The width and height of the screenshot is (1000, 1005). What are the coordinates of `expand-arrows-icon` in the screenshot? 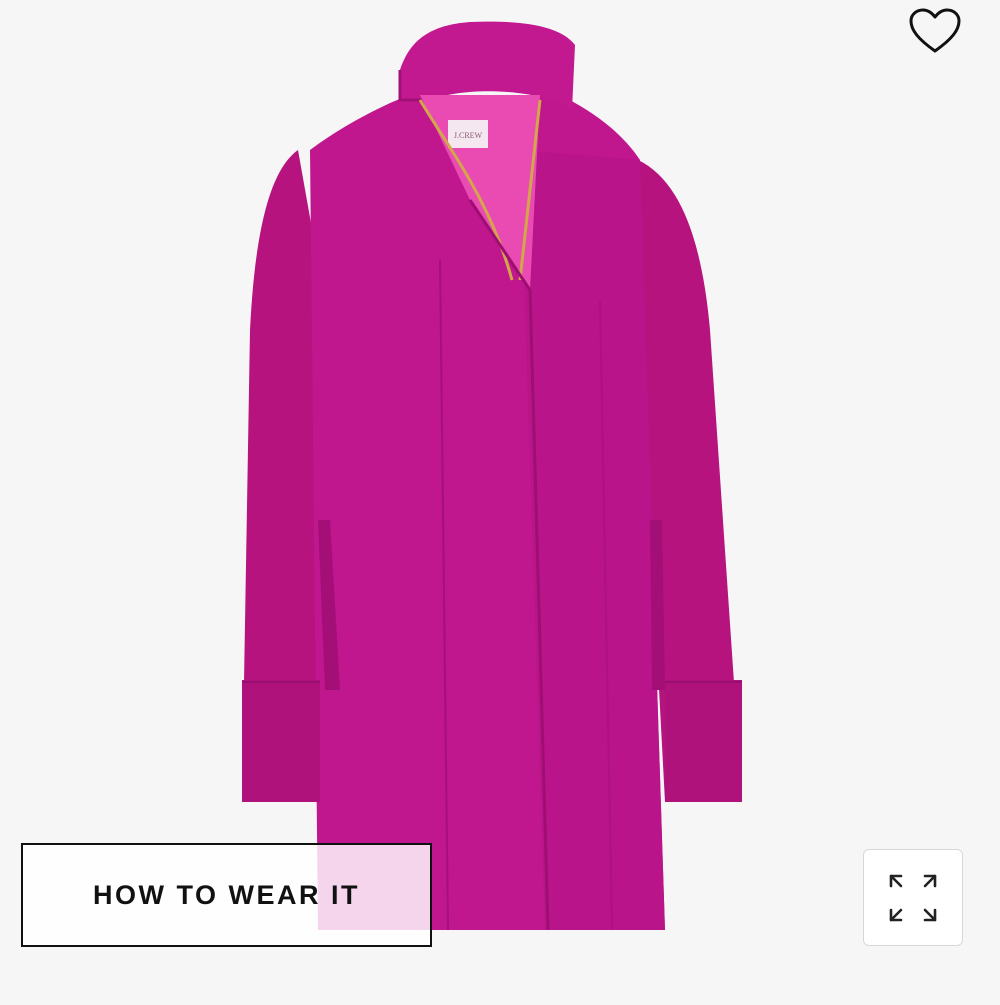 It's located at (913, 897).